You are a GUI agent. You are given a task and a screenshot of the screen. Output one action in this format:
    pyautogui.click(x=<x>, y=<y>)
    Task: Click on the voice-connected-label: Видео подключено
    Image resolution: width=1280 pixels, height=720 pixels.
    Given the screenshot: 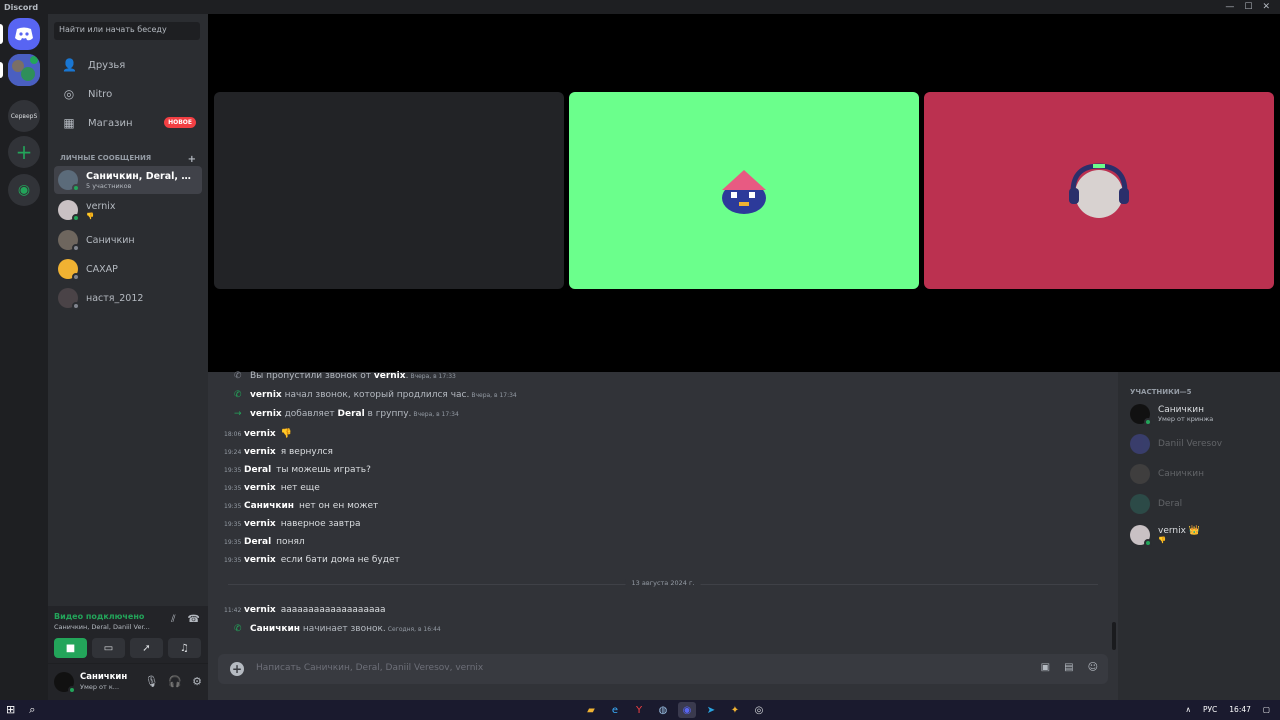 What is the action you would take?
    pyautogui.click(x=99, y=616)
    